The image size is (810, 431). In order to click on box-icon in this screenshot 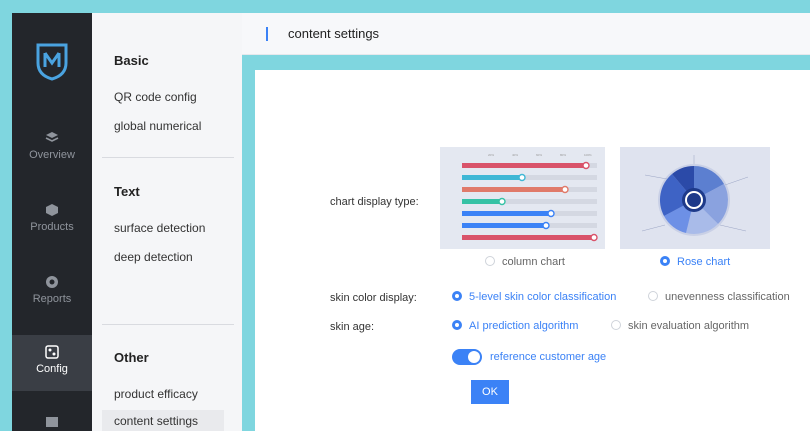, I will do `click(52, 210)`.